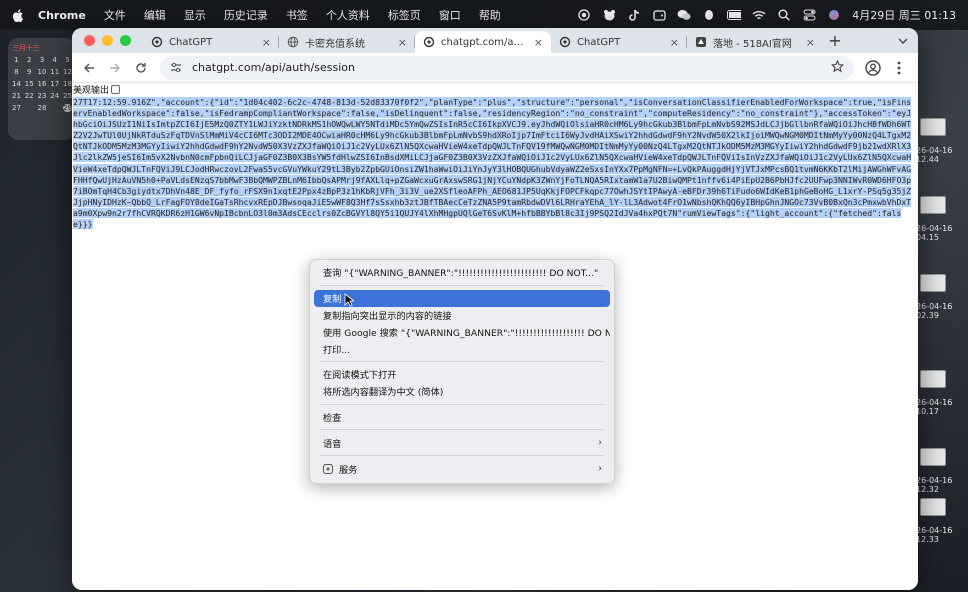 The width and height of the screenshot is (968, 592). Describe the element at coordinates (429, 42) in the screenshot. I see `openai-icon` at that location.